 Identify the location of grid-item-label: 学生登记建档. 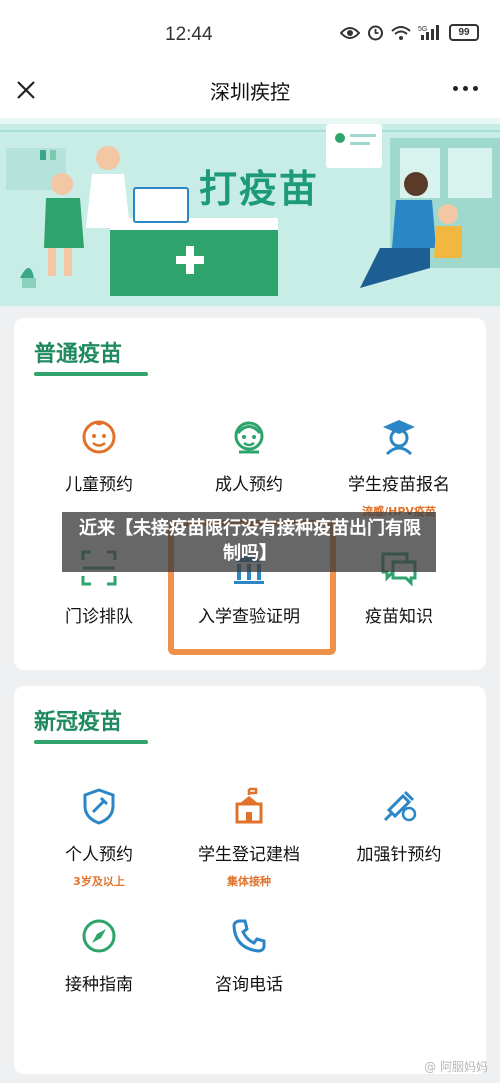
(249, 855).